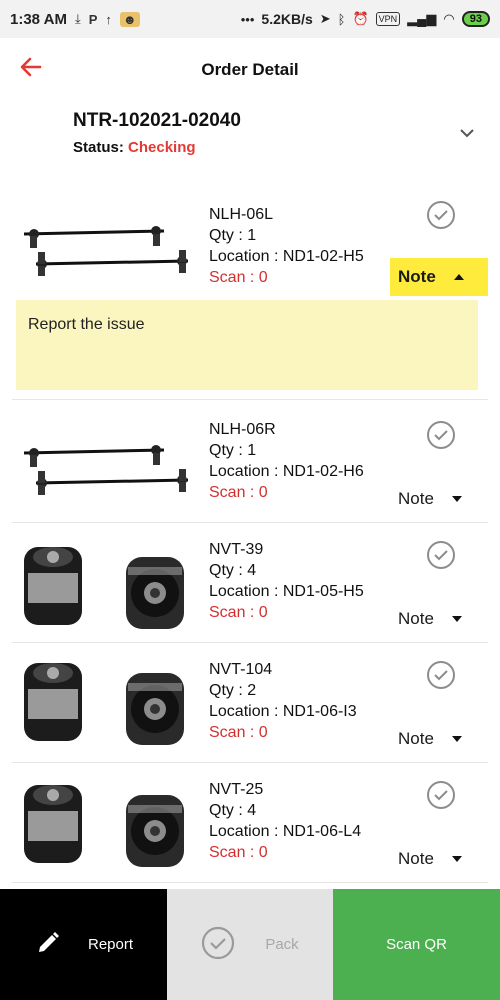  What do you see at coordinates (93, 19) in the screenshot?
I see `parking-icon: P` at bounding box center [93, 19].